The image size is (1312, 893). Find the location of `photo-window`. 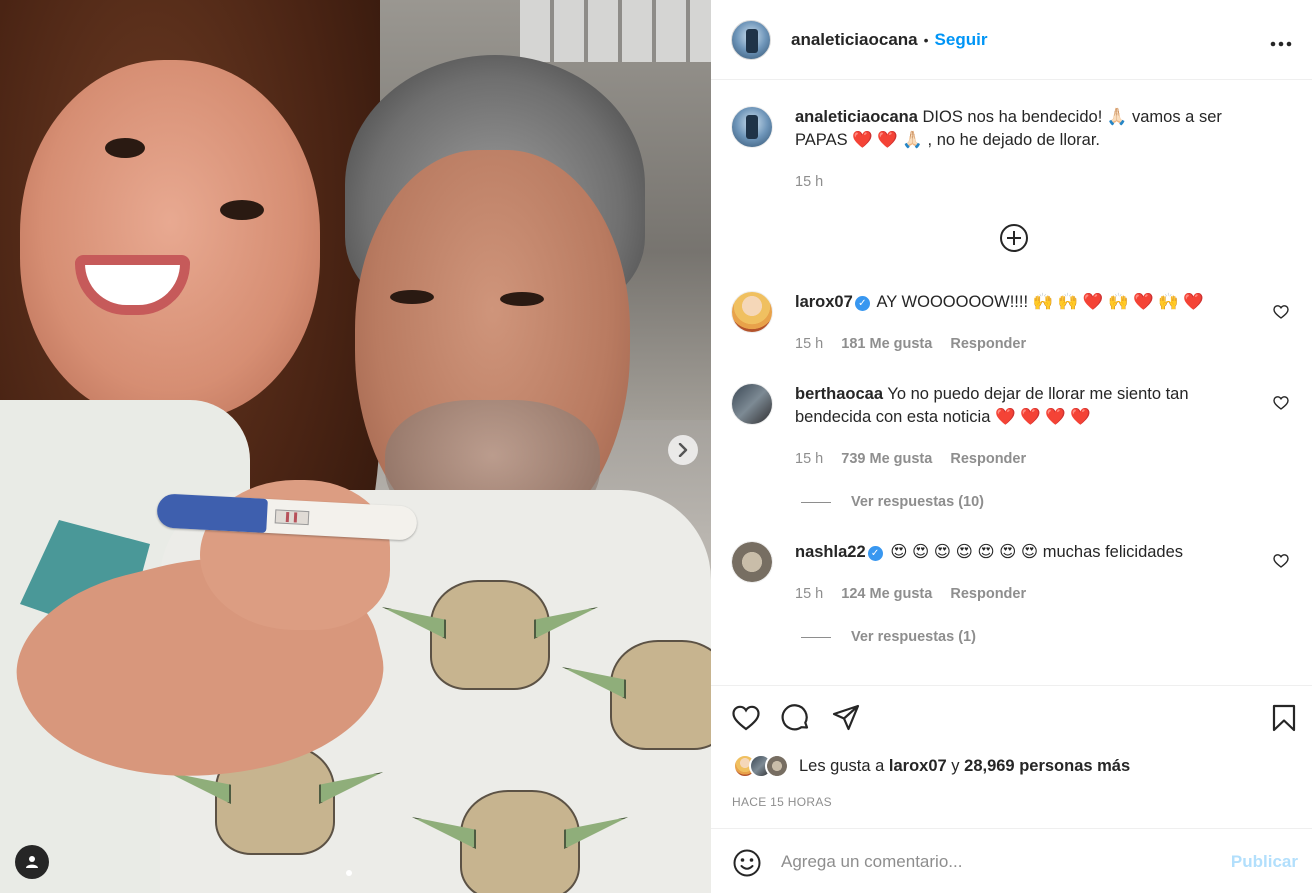

photo-window is located at coordinates (615, 31).